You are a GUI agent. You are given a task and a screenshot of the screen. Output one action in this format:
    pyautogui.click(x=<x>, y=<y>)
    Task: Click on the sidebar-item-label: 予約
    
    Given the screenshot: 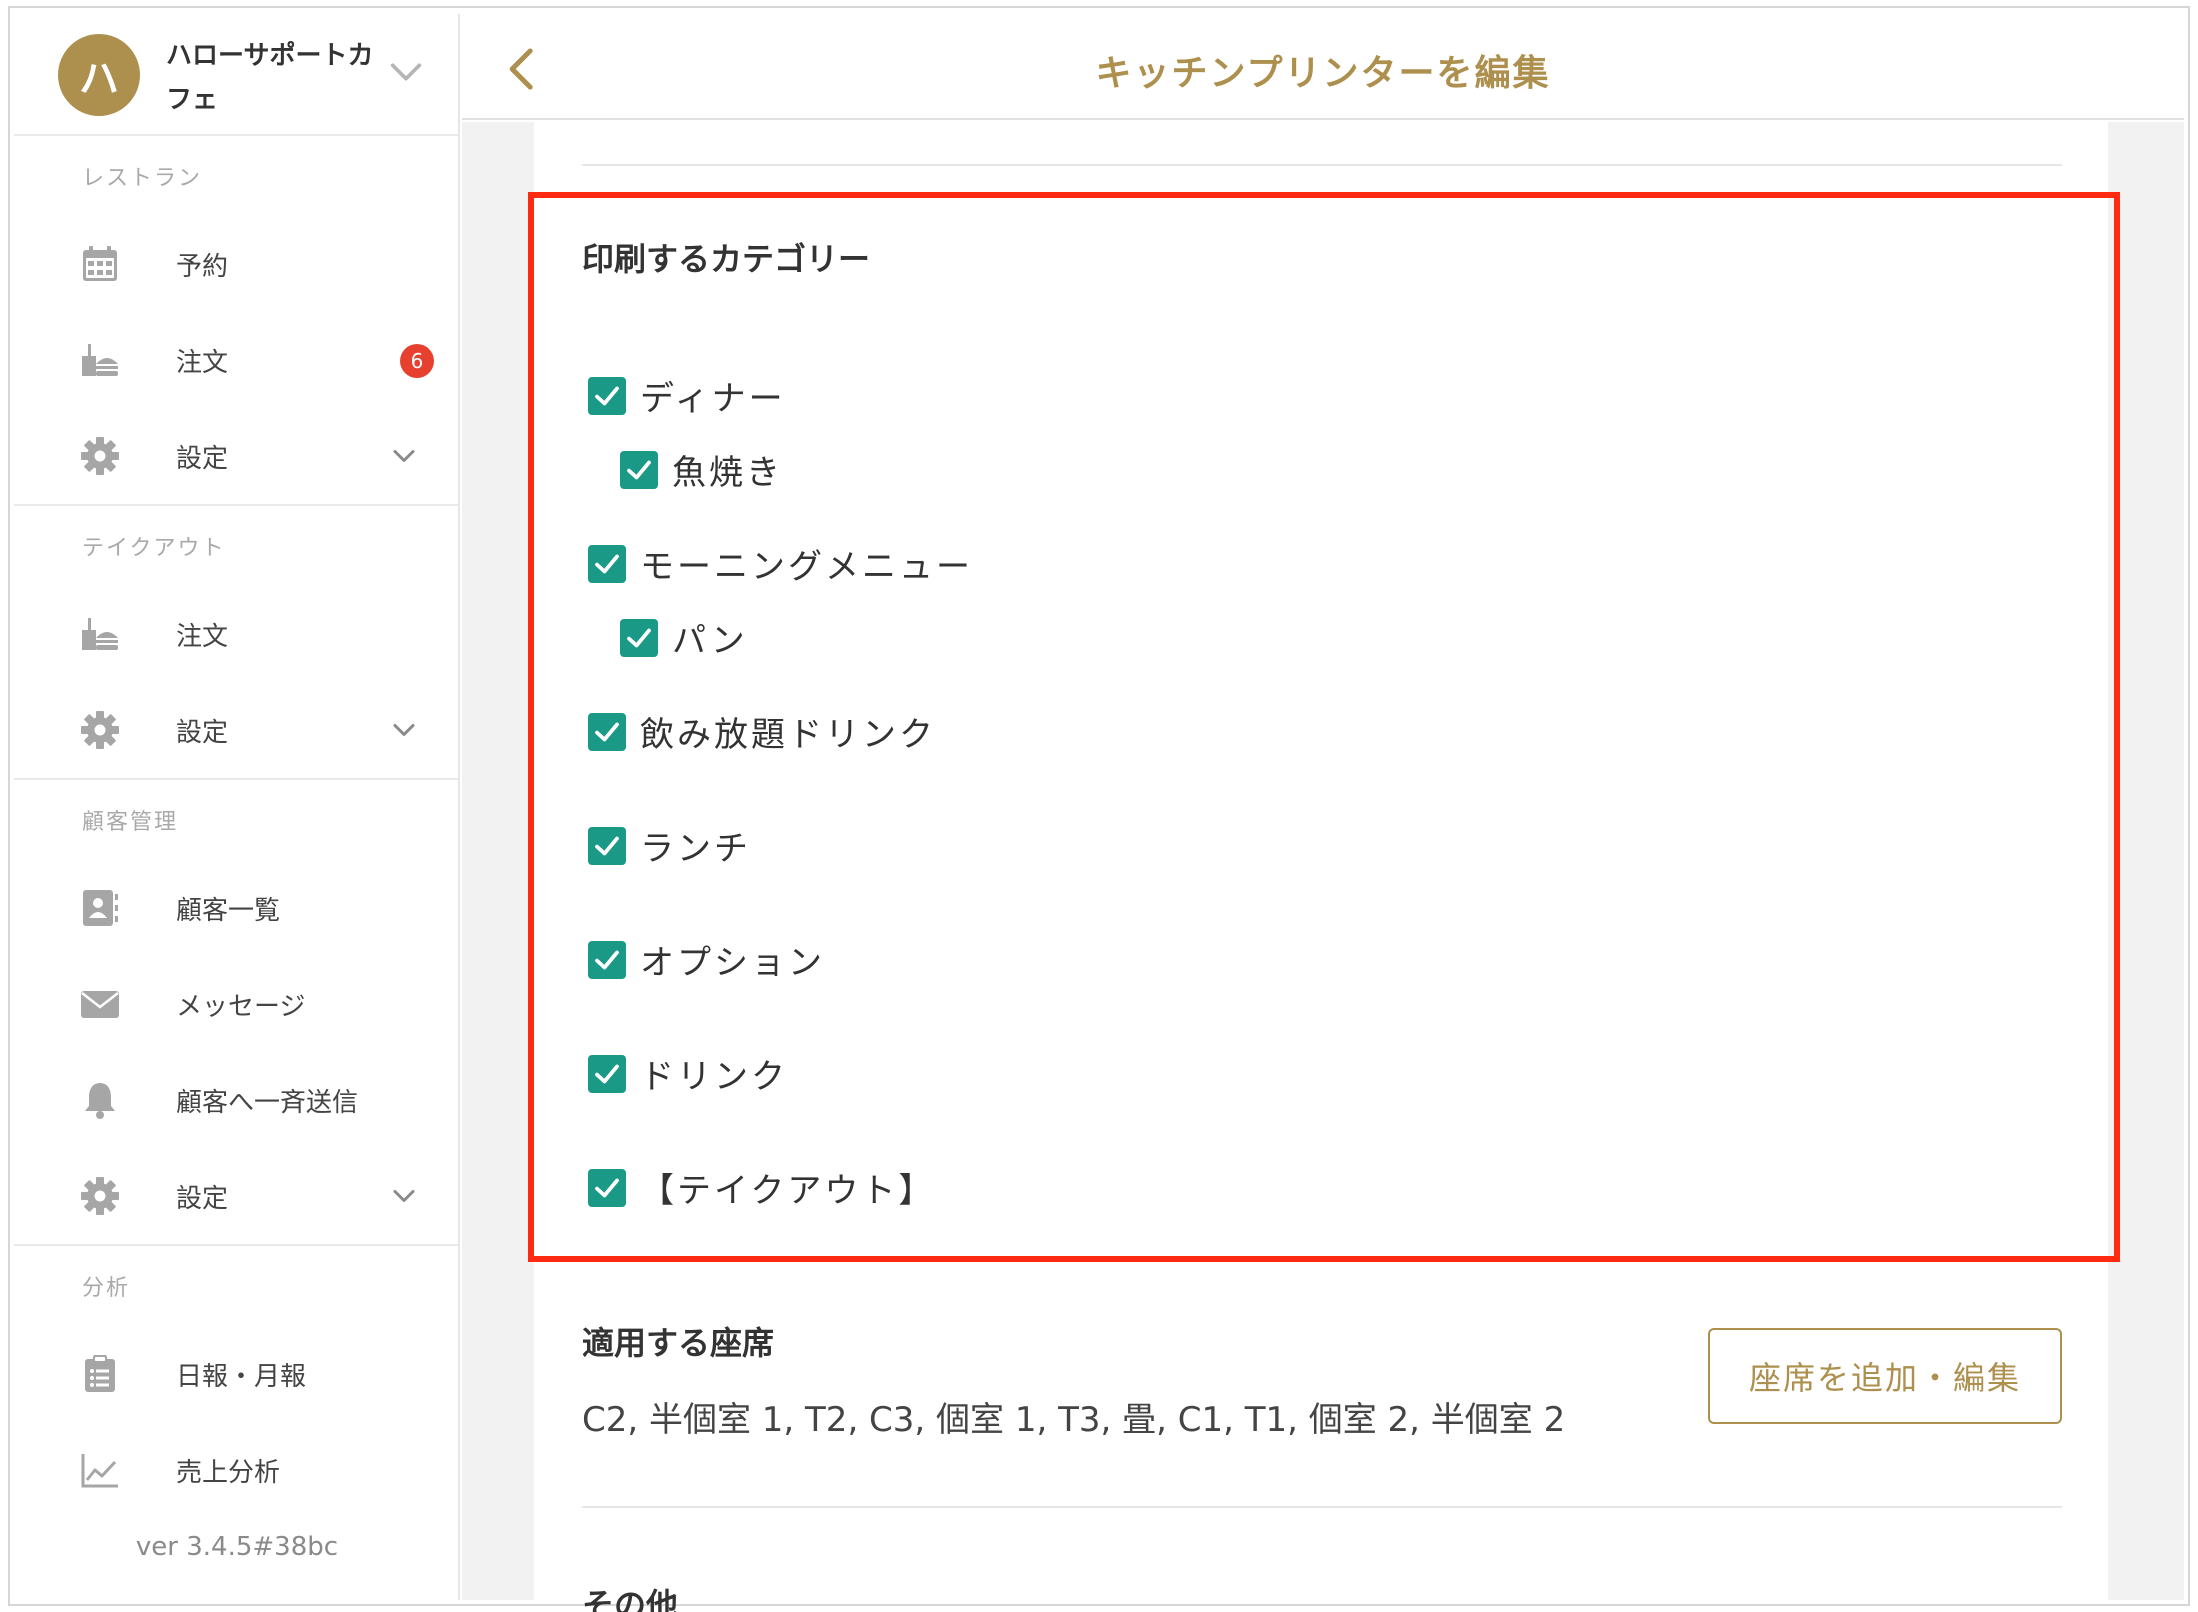 What is the action you would take?
    pyautogui.click(x=202, y=266)
    